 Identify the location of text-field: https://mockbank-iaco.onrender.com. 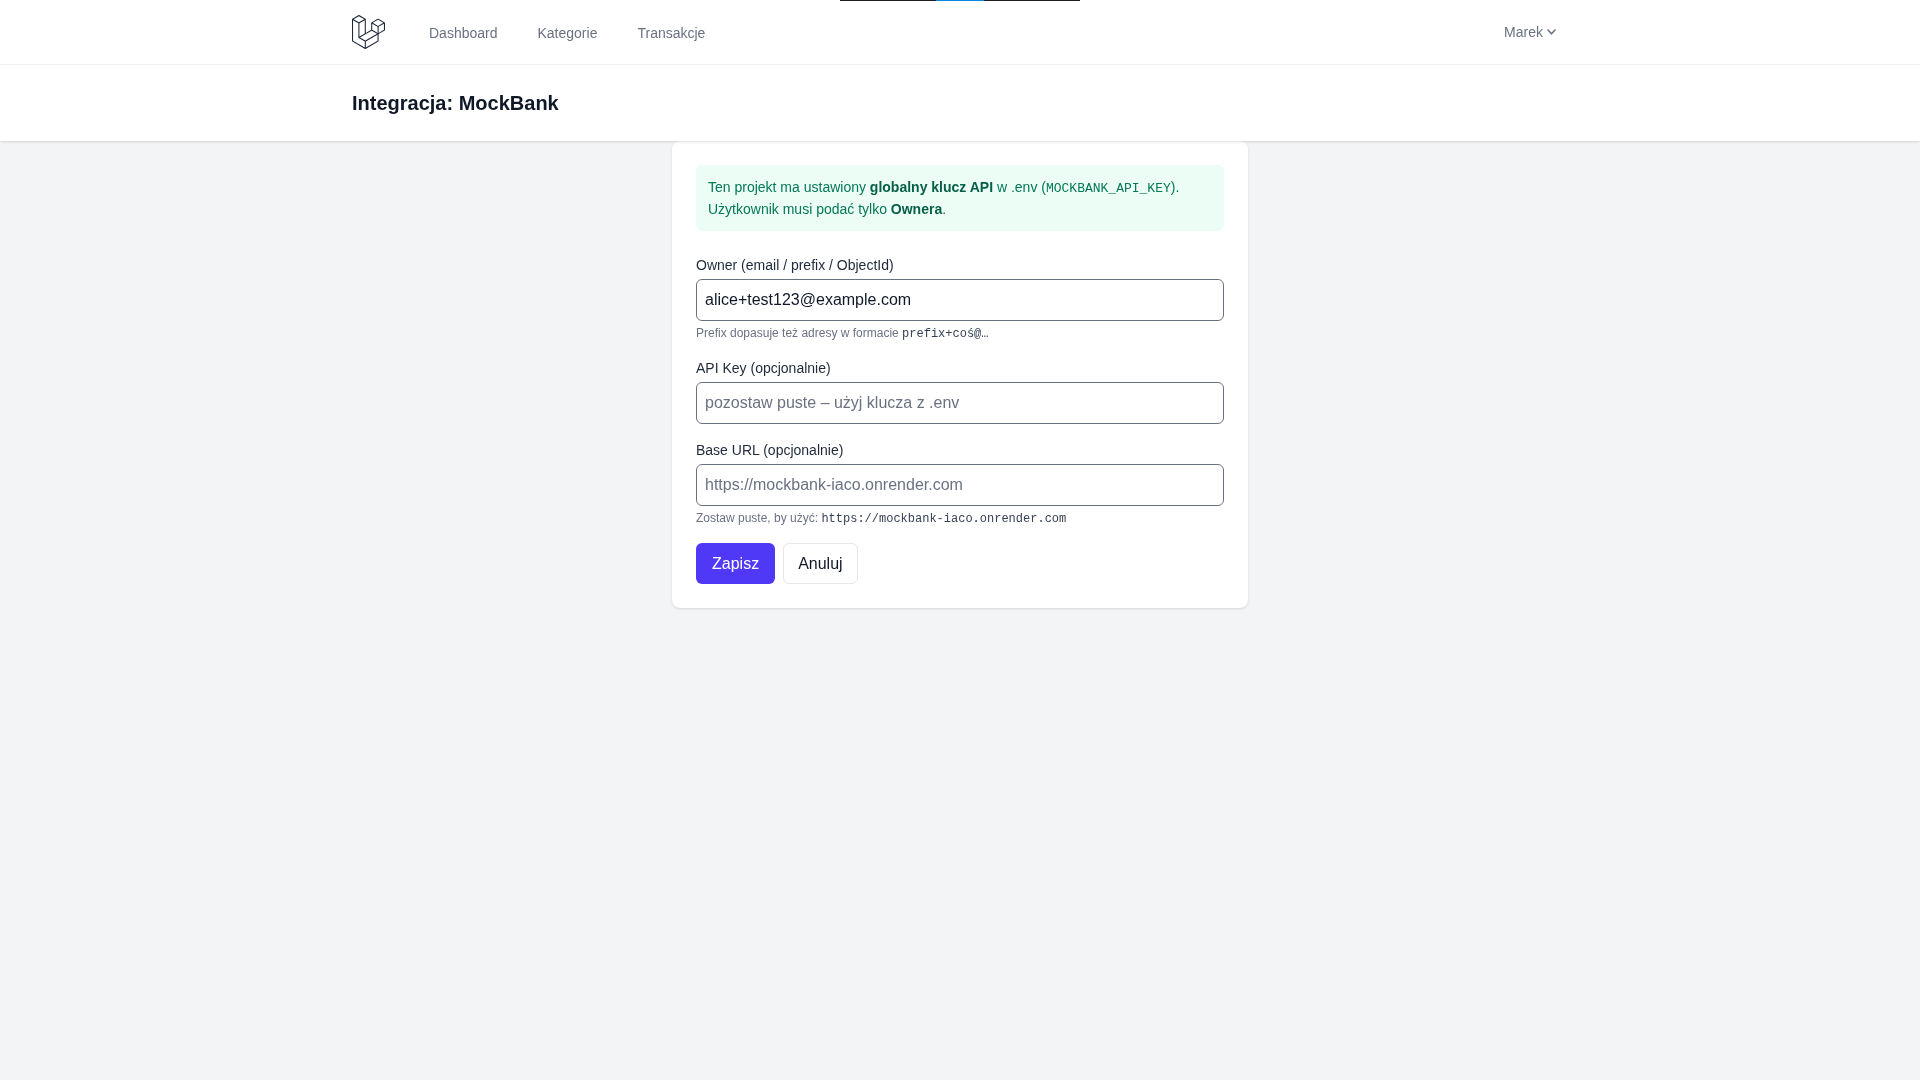
(960, 485).